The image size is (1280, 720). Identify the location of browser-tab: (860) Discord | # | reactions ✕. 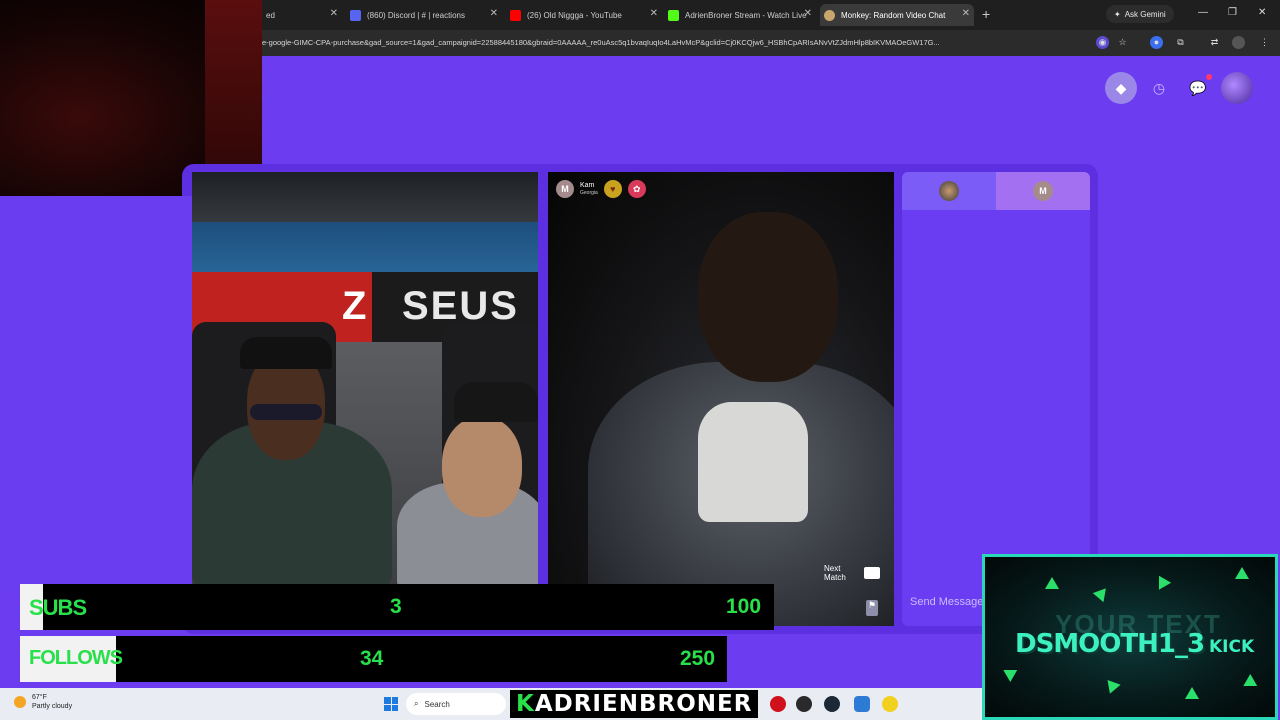
(424, 15).